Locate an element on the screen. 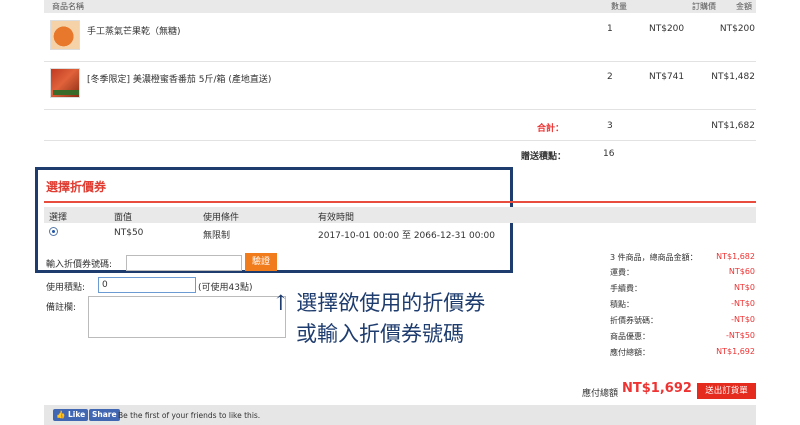 This screenshot has height=425, width=800. annotation-line-2: 或輸入折價券號碼 is located at coordinates (380, 334).